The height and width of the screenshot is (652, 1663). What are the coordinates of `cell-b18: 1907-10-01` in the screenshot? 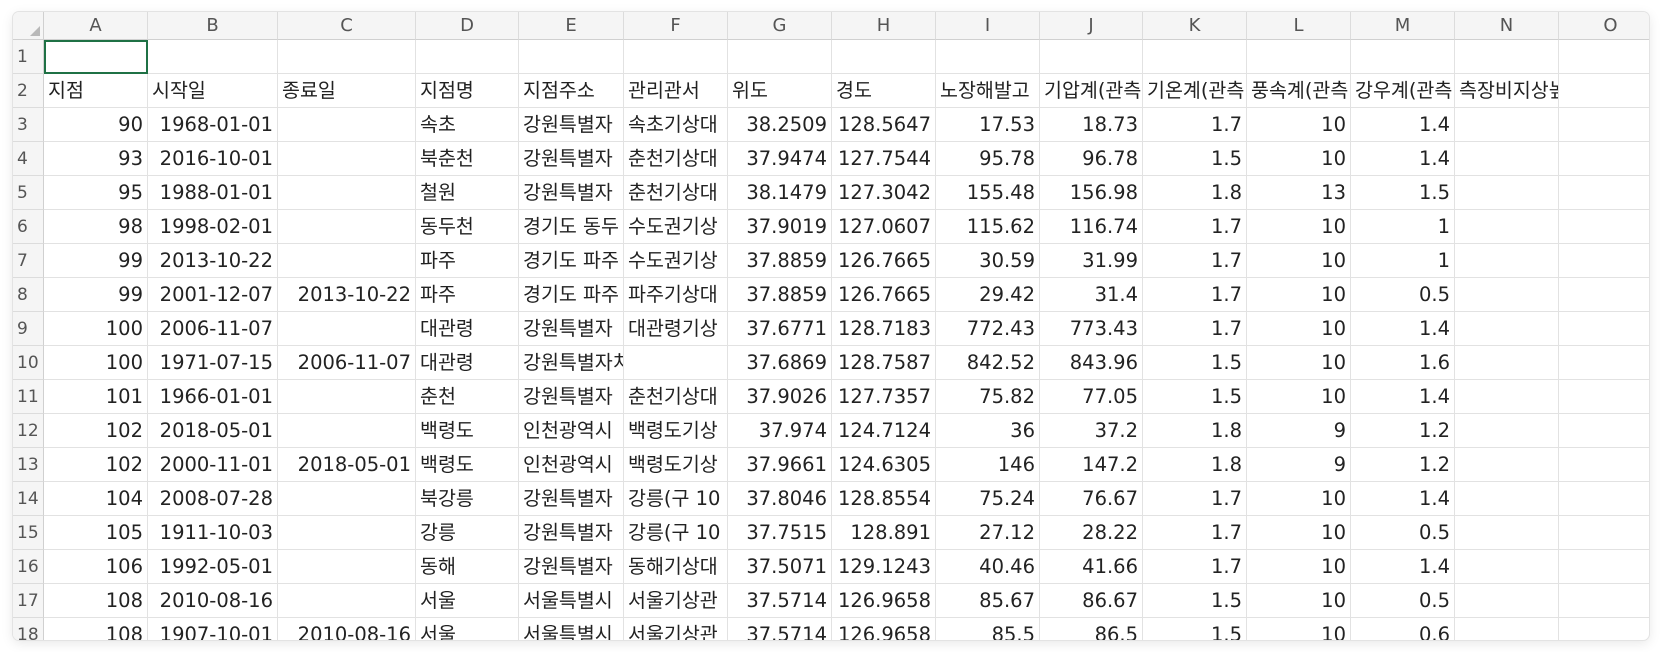 It's located at (213, 629).